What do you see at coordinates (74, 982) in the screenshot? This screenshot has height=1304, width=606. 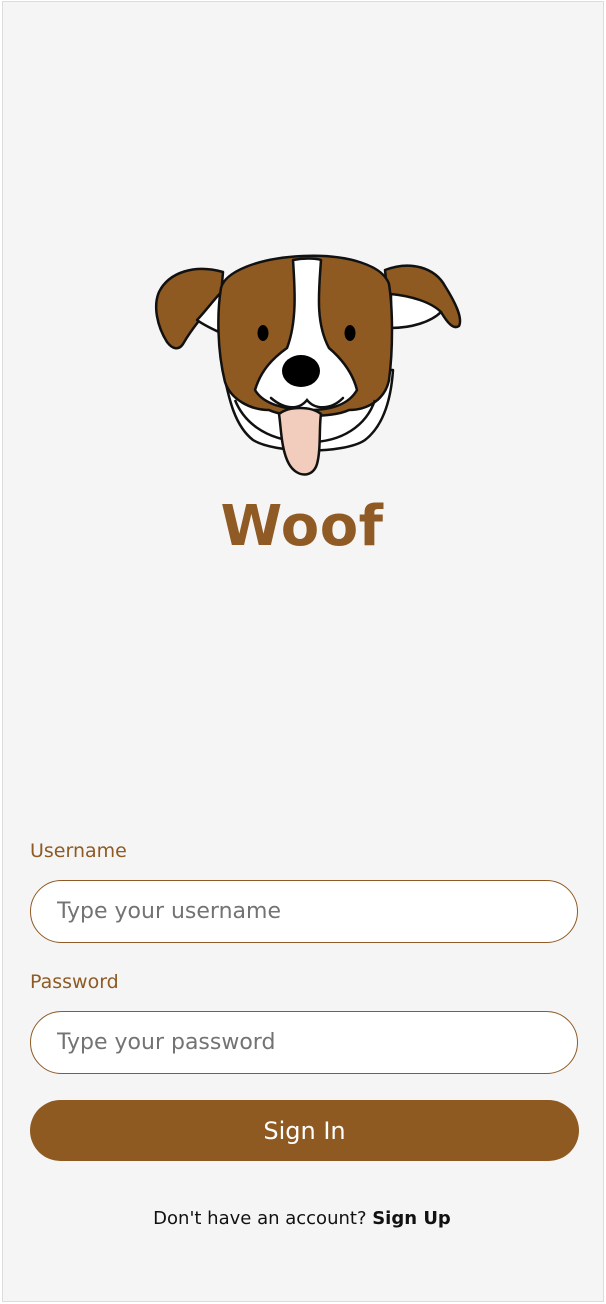 I see `password-label: Password` at bounding box center [74, 982].